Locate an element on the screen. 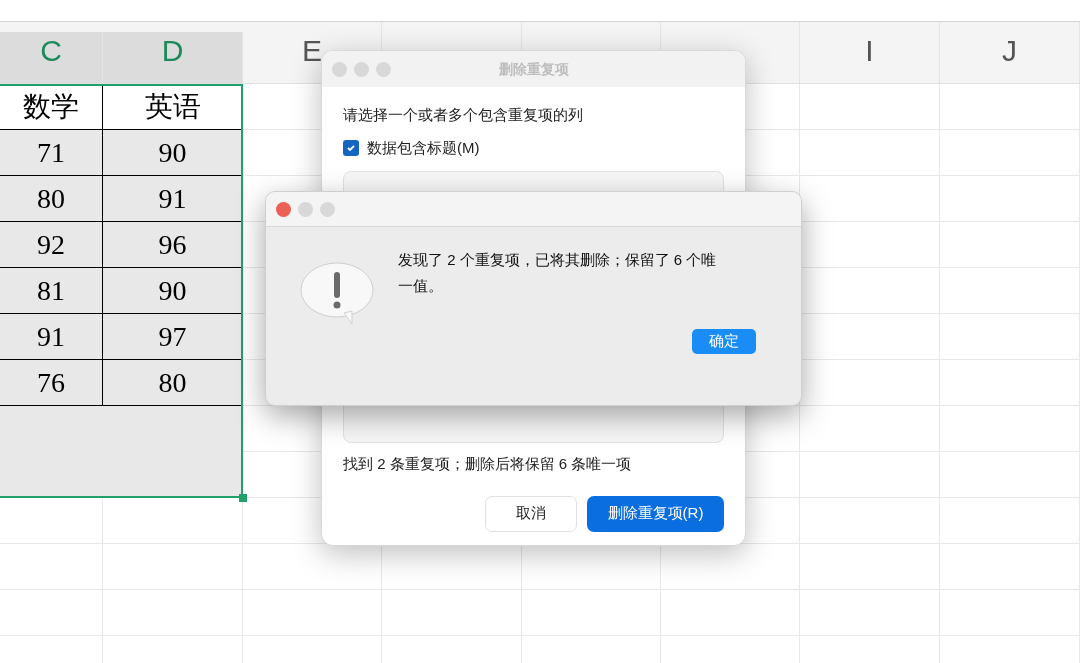 Image resolution: width=1080 pixels, height=663 pixels. cancel-button: 取消 is located at coordinates (531, 513).